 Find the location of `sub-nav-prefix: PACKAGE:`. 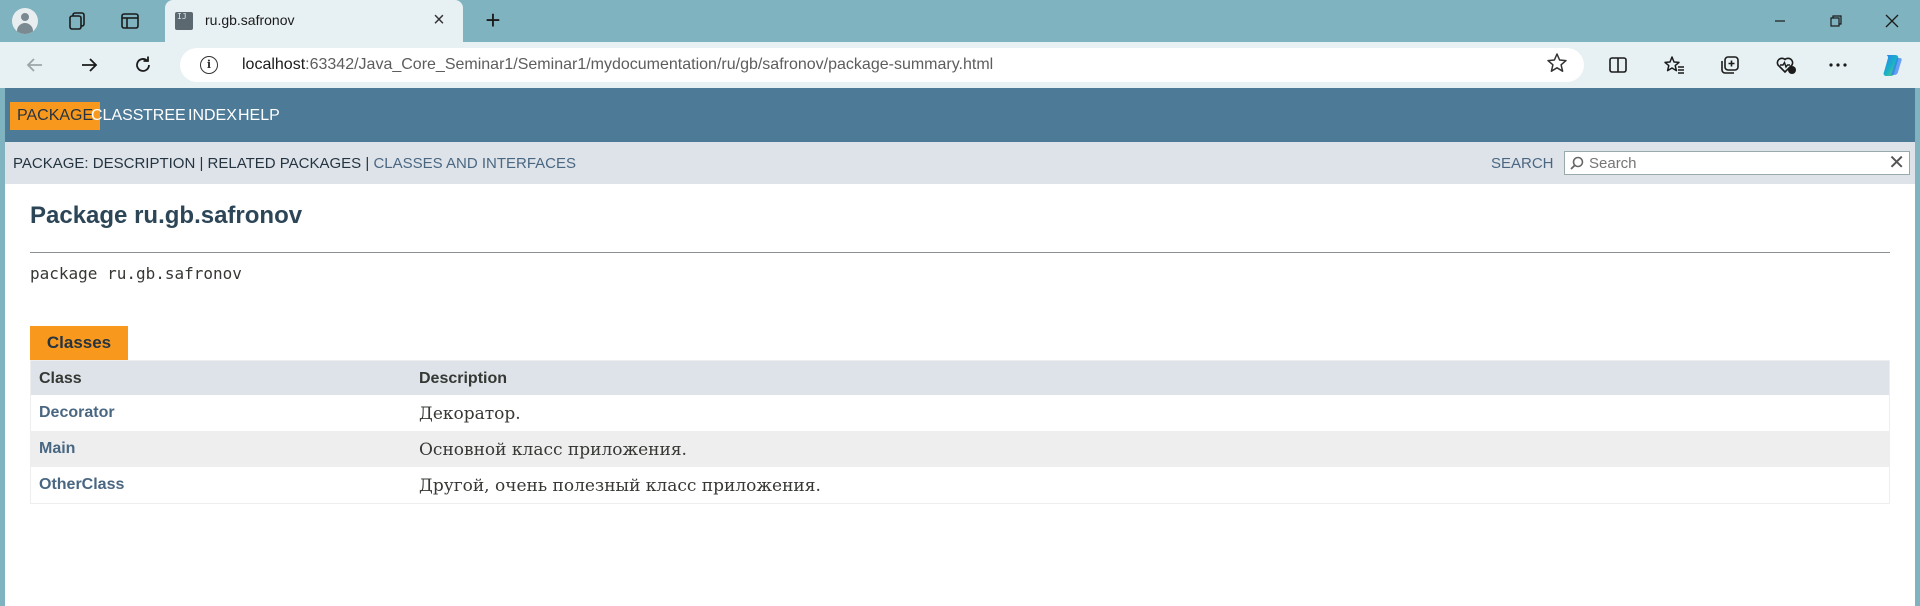

sub-nav-prefix: PACKAGE: is located at coordinates (51, 163).